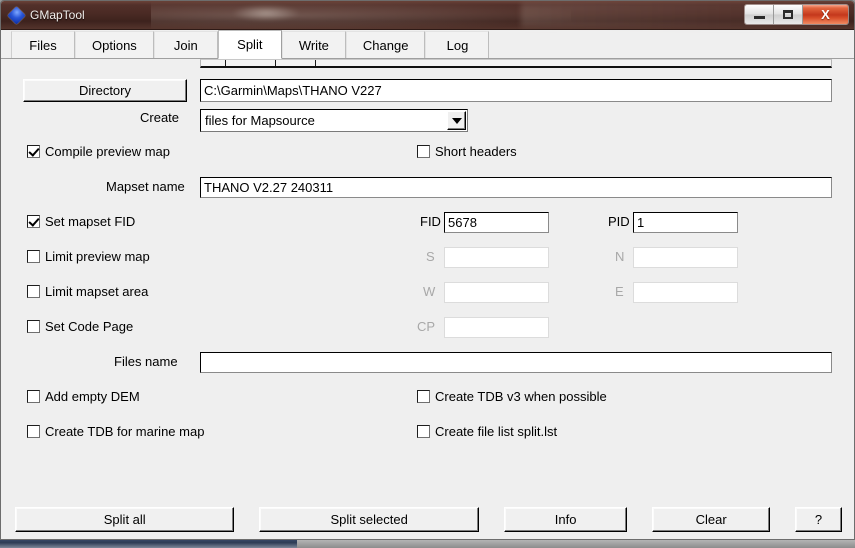  What do you see at coordinates (685, 257) in the screenshot?
I see `north-field-row` at bounding box center [685, 257].